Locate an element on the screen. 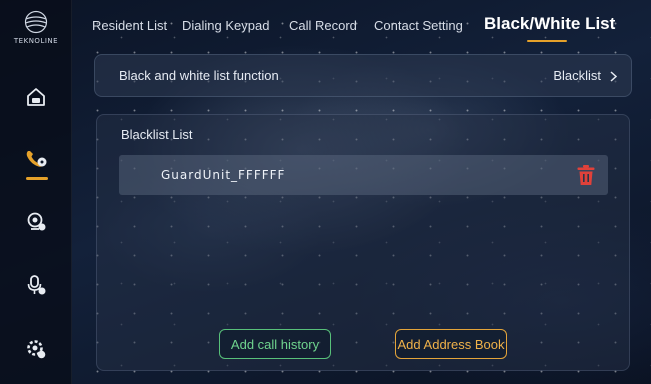 This screenshot has height=384, width=651. phone-call-icon is located at coordinates (36, 159).